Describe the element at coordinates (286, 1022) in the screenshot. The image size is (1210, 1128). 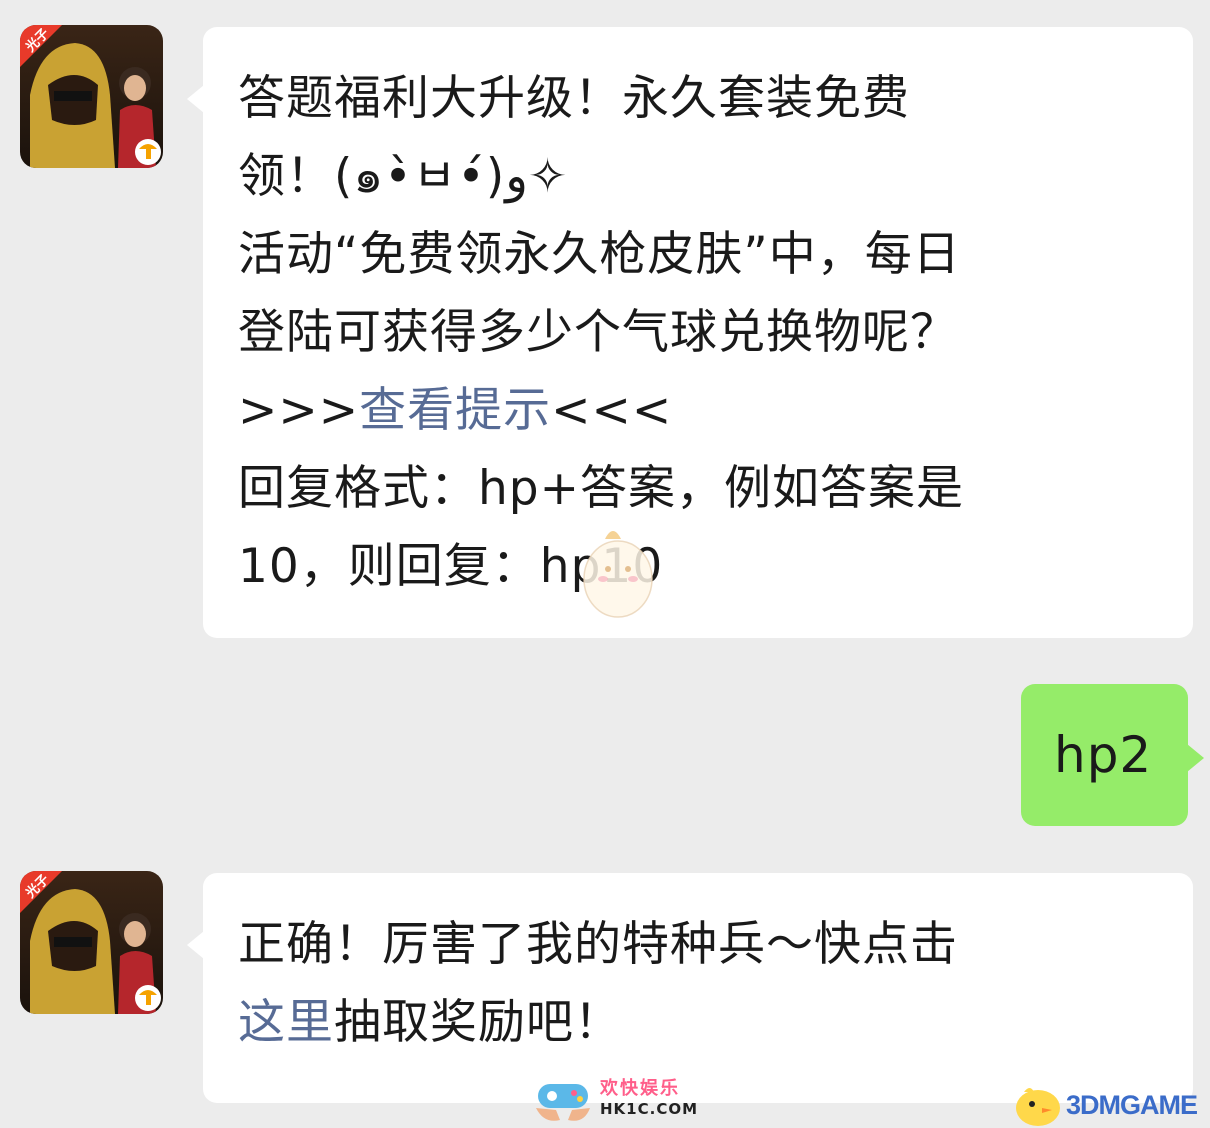
I see `click-here-link: 这里` at that location.